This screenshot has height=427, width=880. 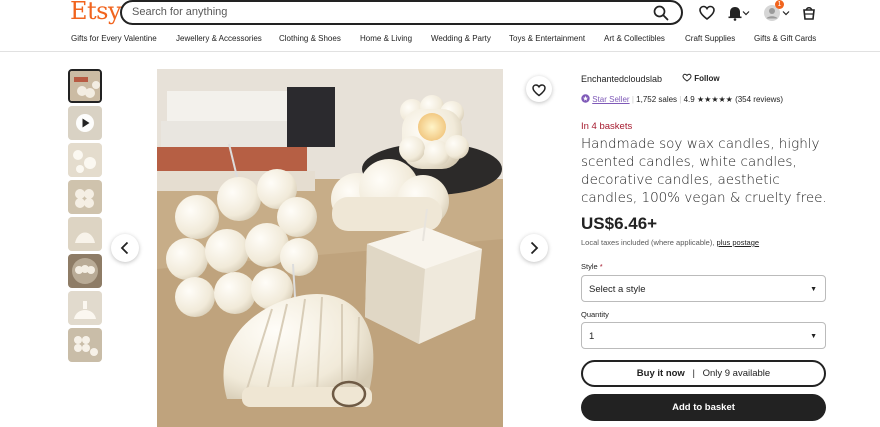 I want to click on nav-item-art: Art & Collectibles, so click(x=634, y=38).